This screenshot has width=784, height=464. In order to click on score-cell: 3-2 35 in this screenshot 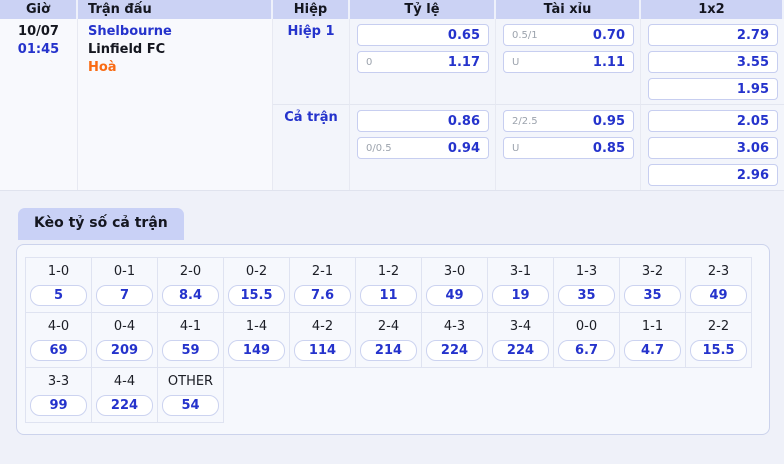, I will do `click(652, 285)`.